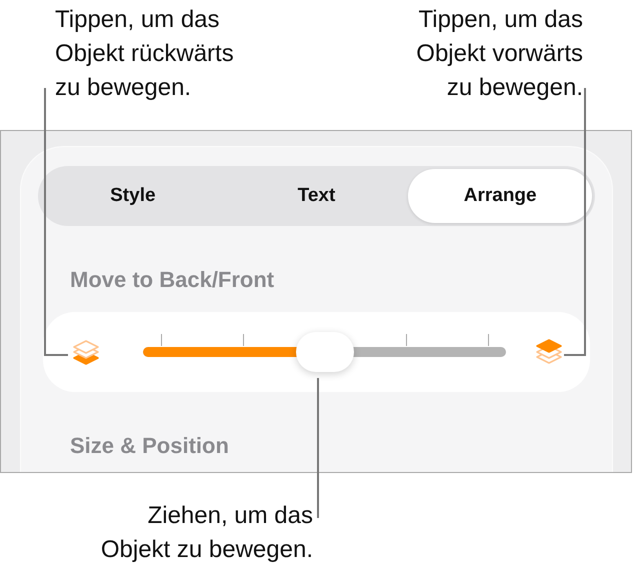  Describe the element at coordinates (86, 352) in the screenshot. I see `layers-back-icon` at that location.